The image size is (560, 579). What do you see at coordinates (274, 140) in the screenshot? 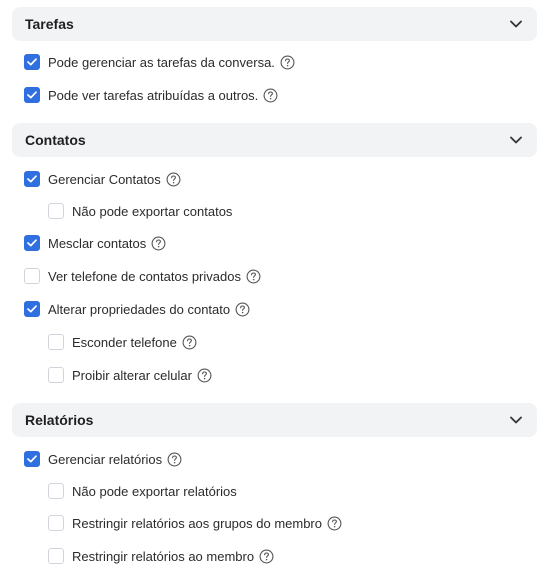
I see `section-header-contatos: Contatos` at bounding box center [274, 140].